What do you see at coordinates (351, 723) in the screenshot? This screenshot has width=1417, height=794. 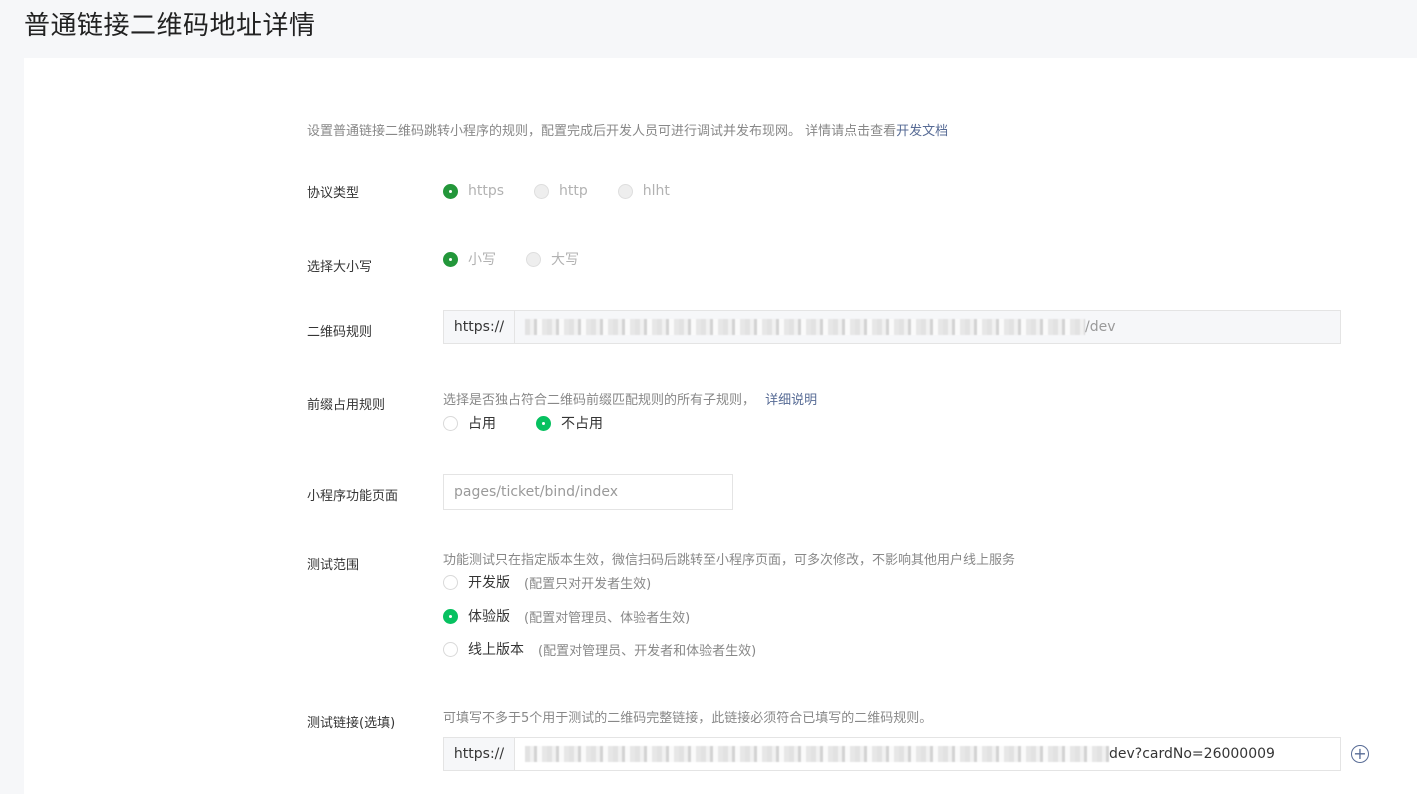 I see `test-link-label: 测试链接(选填)` at bounding box center [351, 723].